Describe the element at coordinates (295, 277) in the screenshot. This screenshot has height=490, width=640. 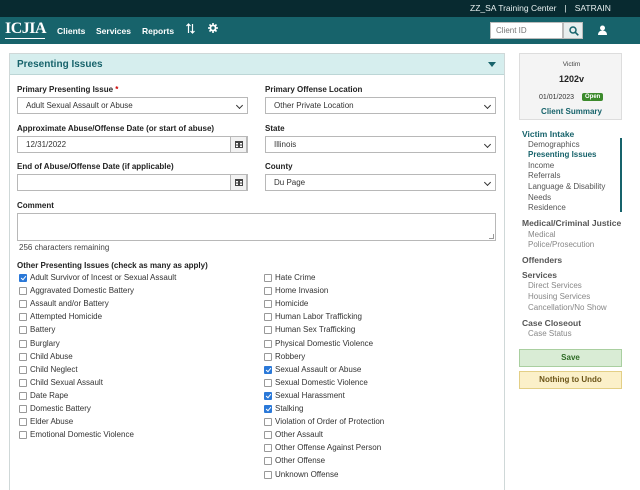
I see `issue-label: Hate Crime` at that location.